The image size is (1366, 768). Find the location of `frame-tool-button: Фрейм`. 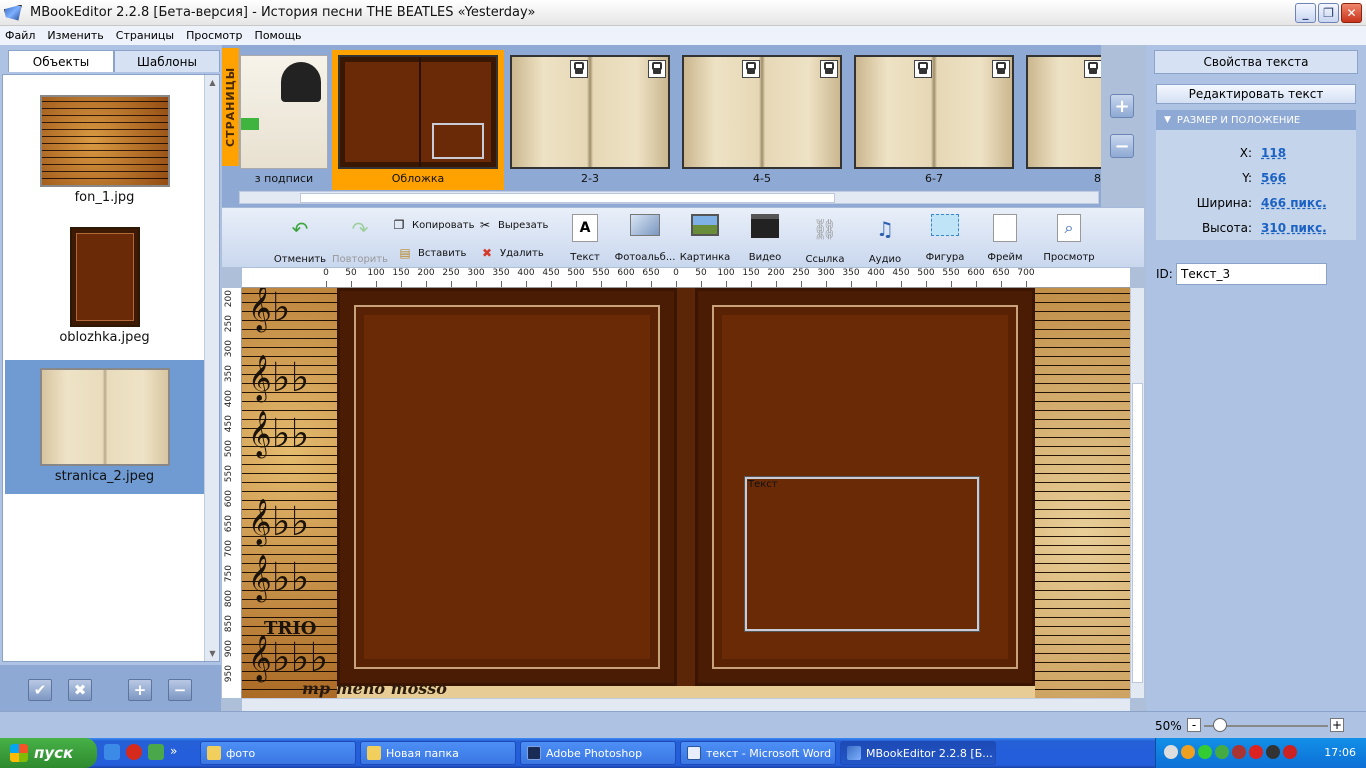

frame-tool-button: Фрейм is located at coordinates (1005, 238).